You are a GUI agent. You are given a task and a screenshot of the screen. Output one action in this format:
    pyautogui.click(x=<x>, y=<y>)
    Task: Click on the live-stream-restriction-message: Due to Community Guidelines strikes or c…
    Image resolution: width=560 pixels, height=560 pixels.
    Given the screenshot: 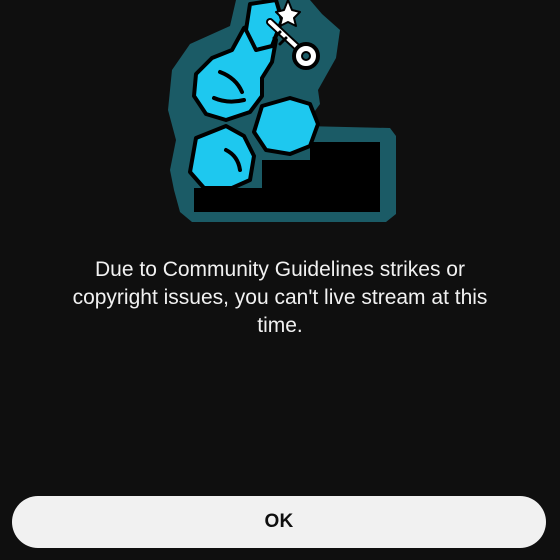 What is the action you would take?
    pyautogui.click(x=280, y=297)
    